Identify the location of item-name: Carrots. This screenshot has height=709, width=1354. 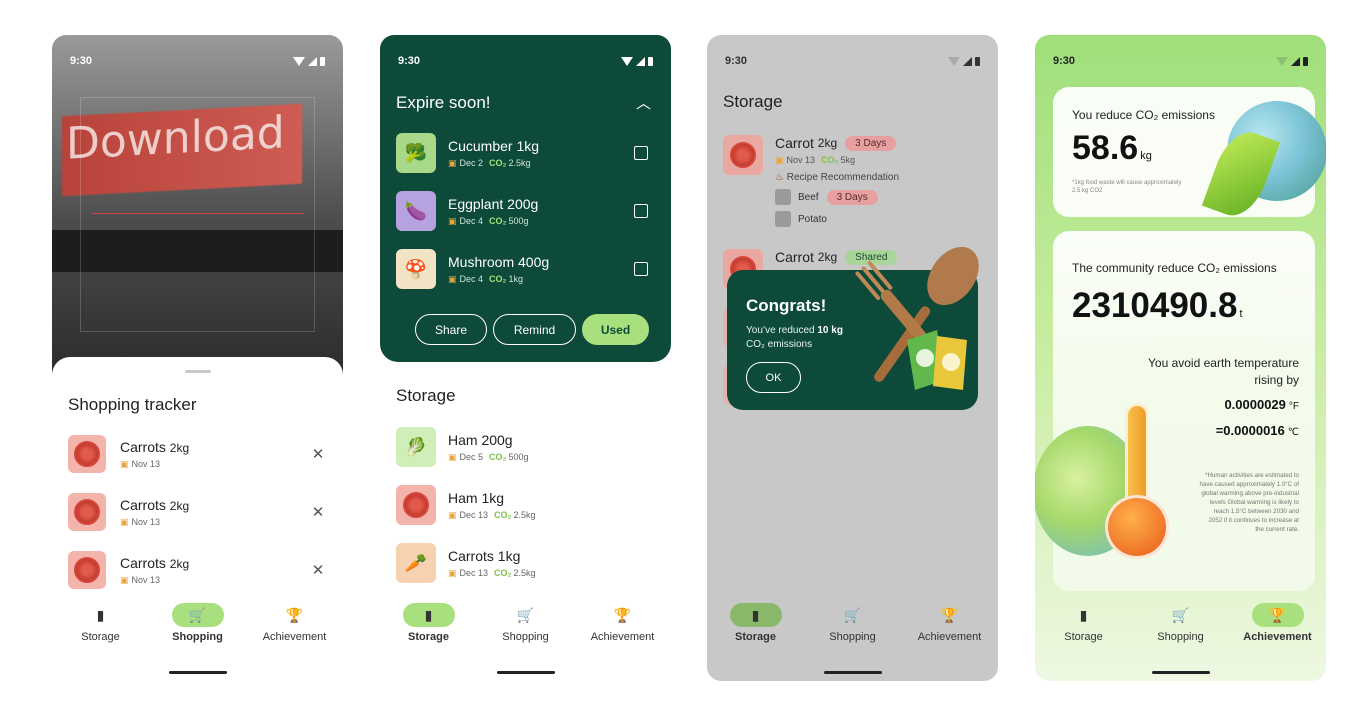
(143, 446).